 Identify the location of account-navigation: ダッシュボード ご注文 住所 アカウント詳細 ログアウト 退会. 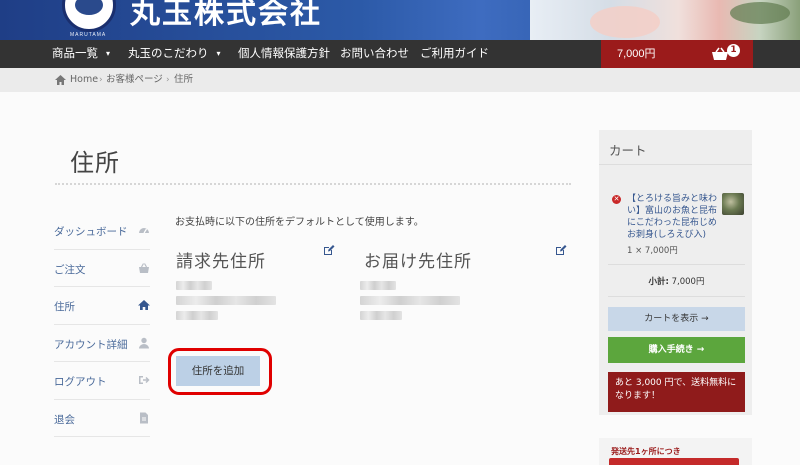
(102, 324).